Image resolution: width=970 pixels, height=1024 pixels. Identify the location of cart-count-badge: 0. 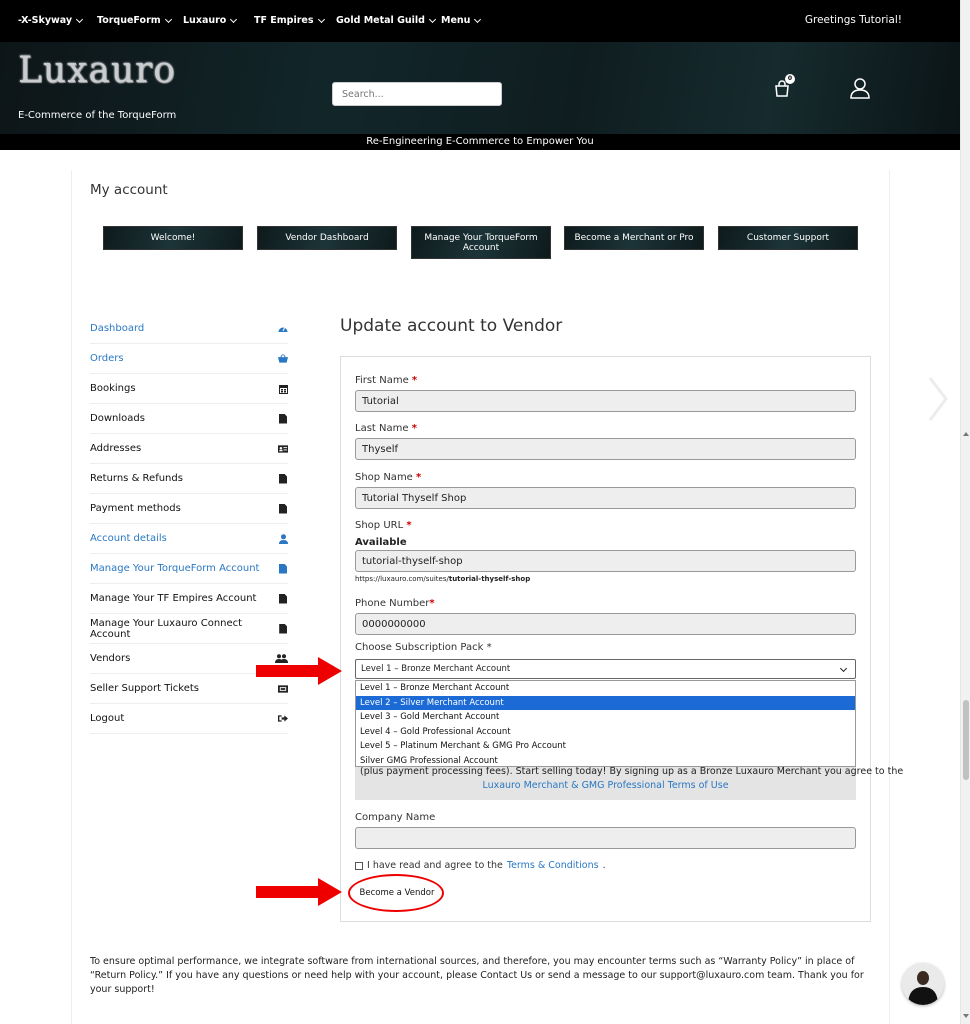
(790, 79).